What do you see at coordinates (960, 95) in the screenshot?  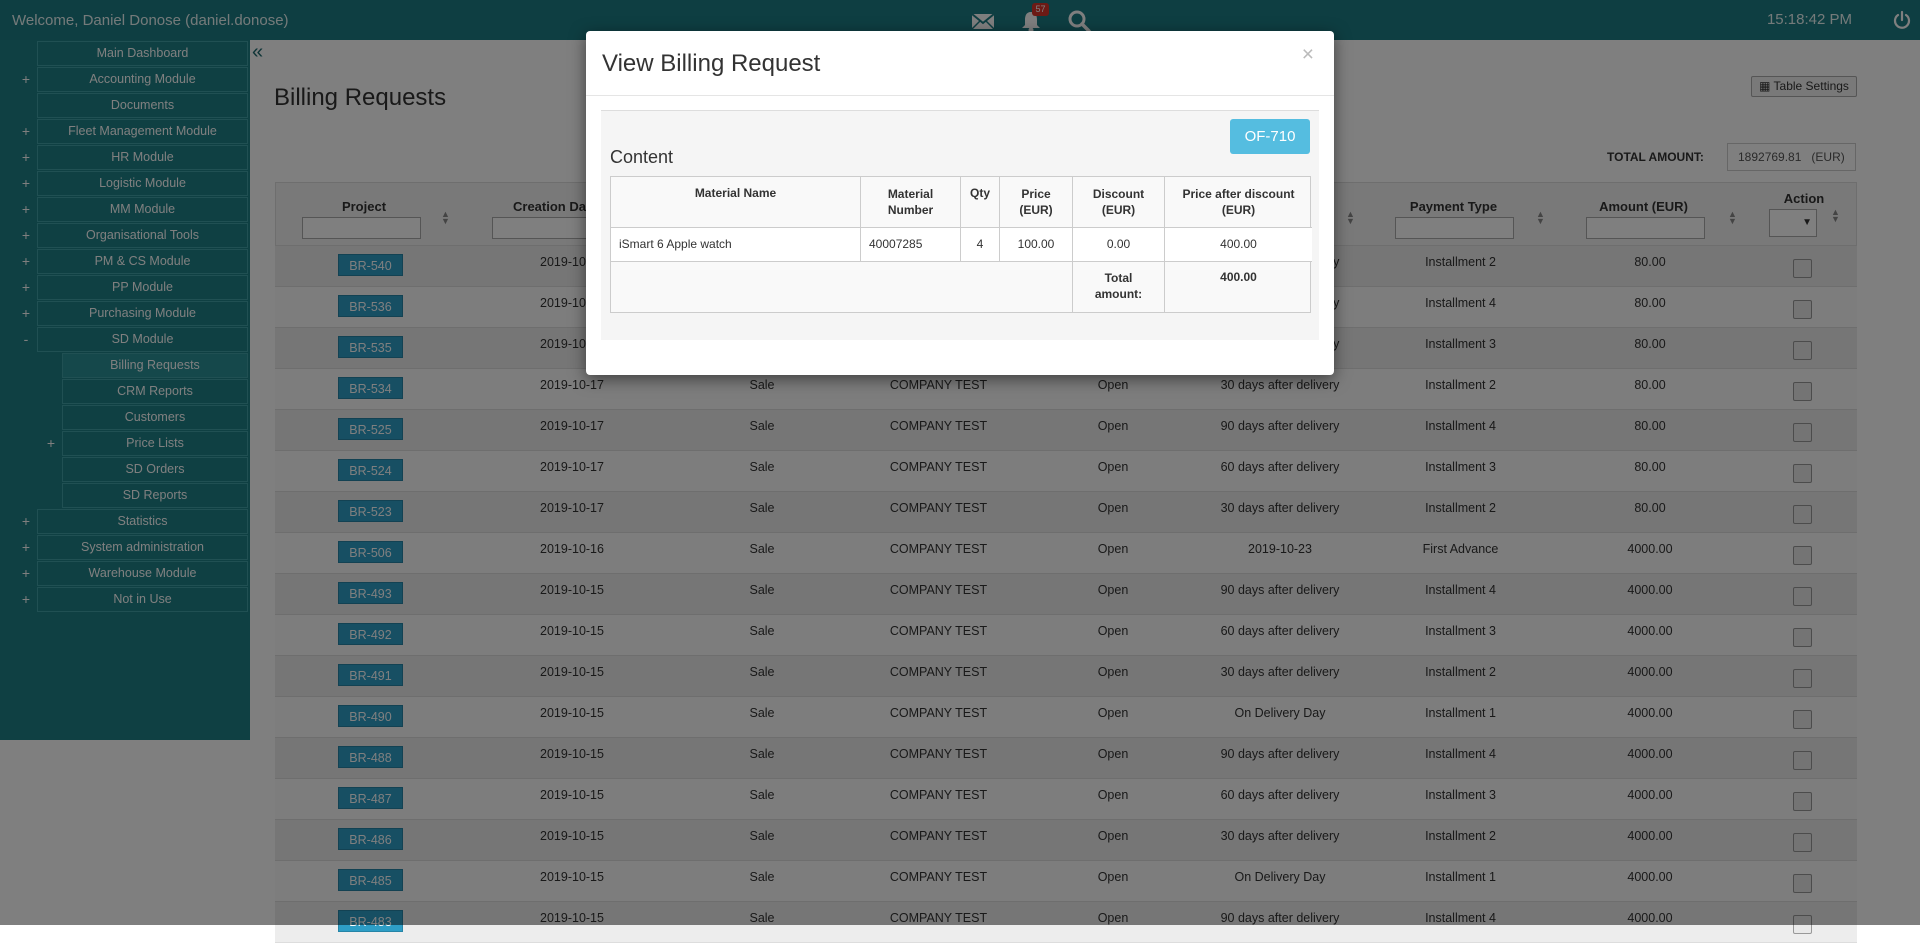 I see `modal-divider` at bounding box center [960, 95].